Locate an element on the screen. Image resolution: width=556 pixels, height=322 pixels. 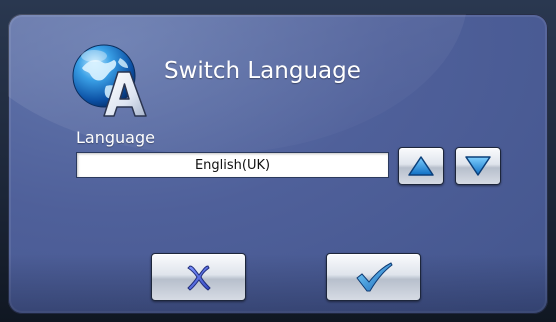
language-down-button is located at coordinates (478, 166).